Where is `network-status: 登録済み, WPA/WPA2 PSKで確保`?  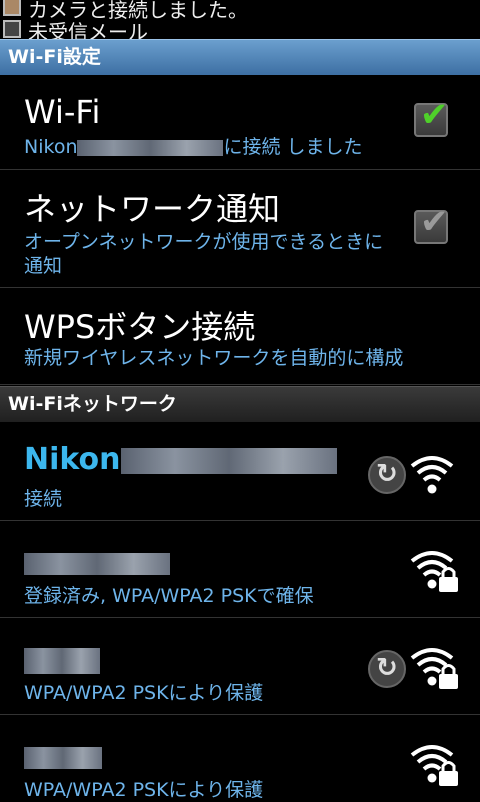 network-status: 登録済み, WPA/WPA2 PSKで確保 is located at coordinates (169, 596).